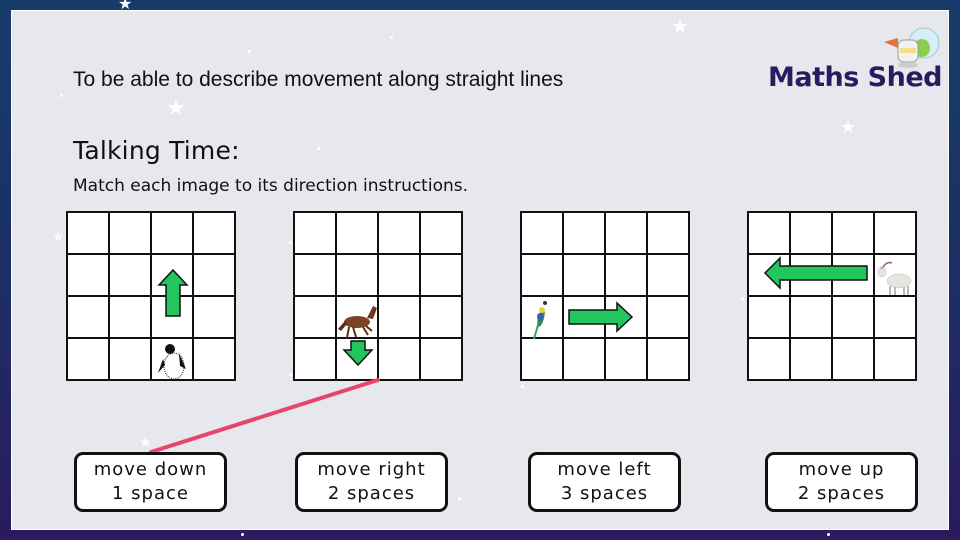  I want to click on answer-line1: move left, so click(604, 469).